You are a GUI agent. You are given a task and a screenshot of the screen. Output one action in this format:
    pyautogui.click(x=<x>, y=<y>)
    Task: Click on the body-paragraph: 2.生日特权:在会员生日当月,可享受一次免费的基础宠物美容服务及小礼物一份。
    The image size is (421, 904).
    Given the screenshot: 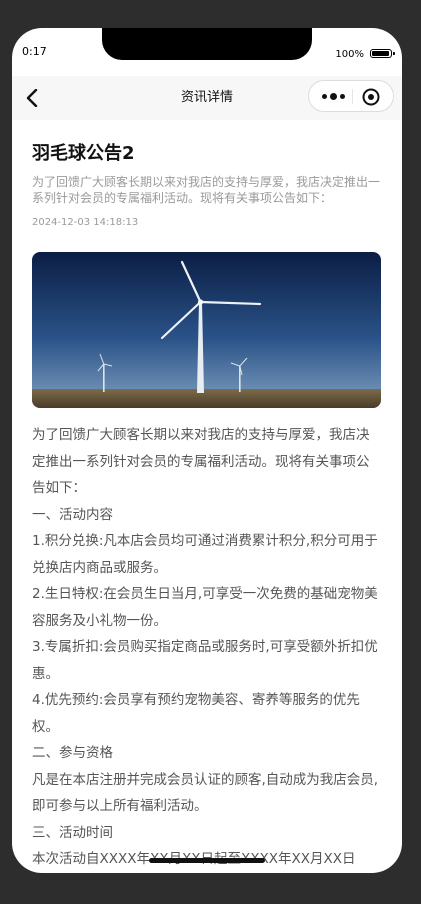 What is the action you would take?
    pyautogui.click(x=205, y=607)
    